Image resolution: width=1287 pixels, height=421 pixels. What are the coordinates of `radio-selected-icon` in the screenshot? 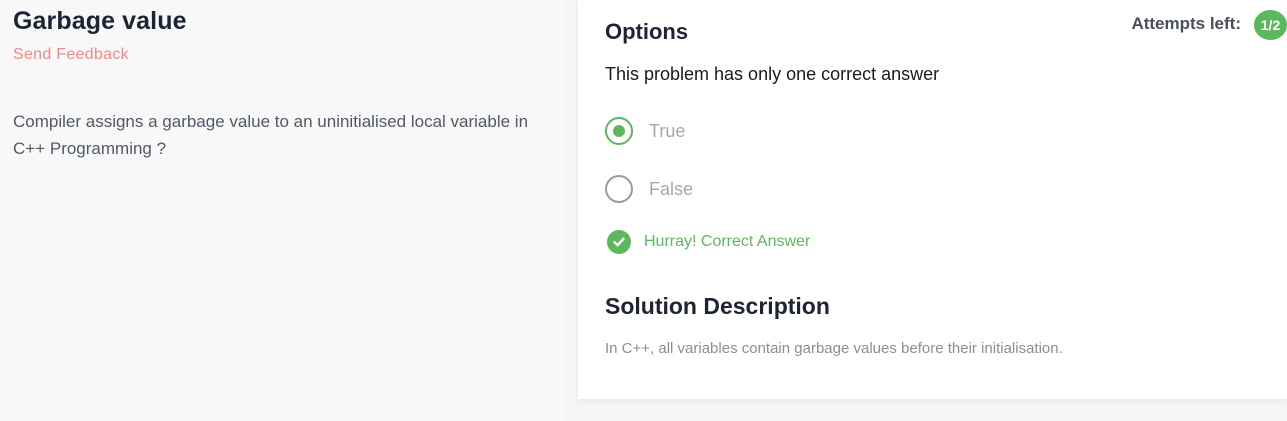 It's located at (619, 131).